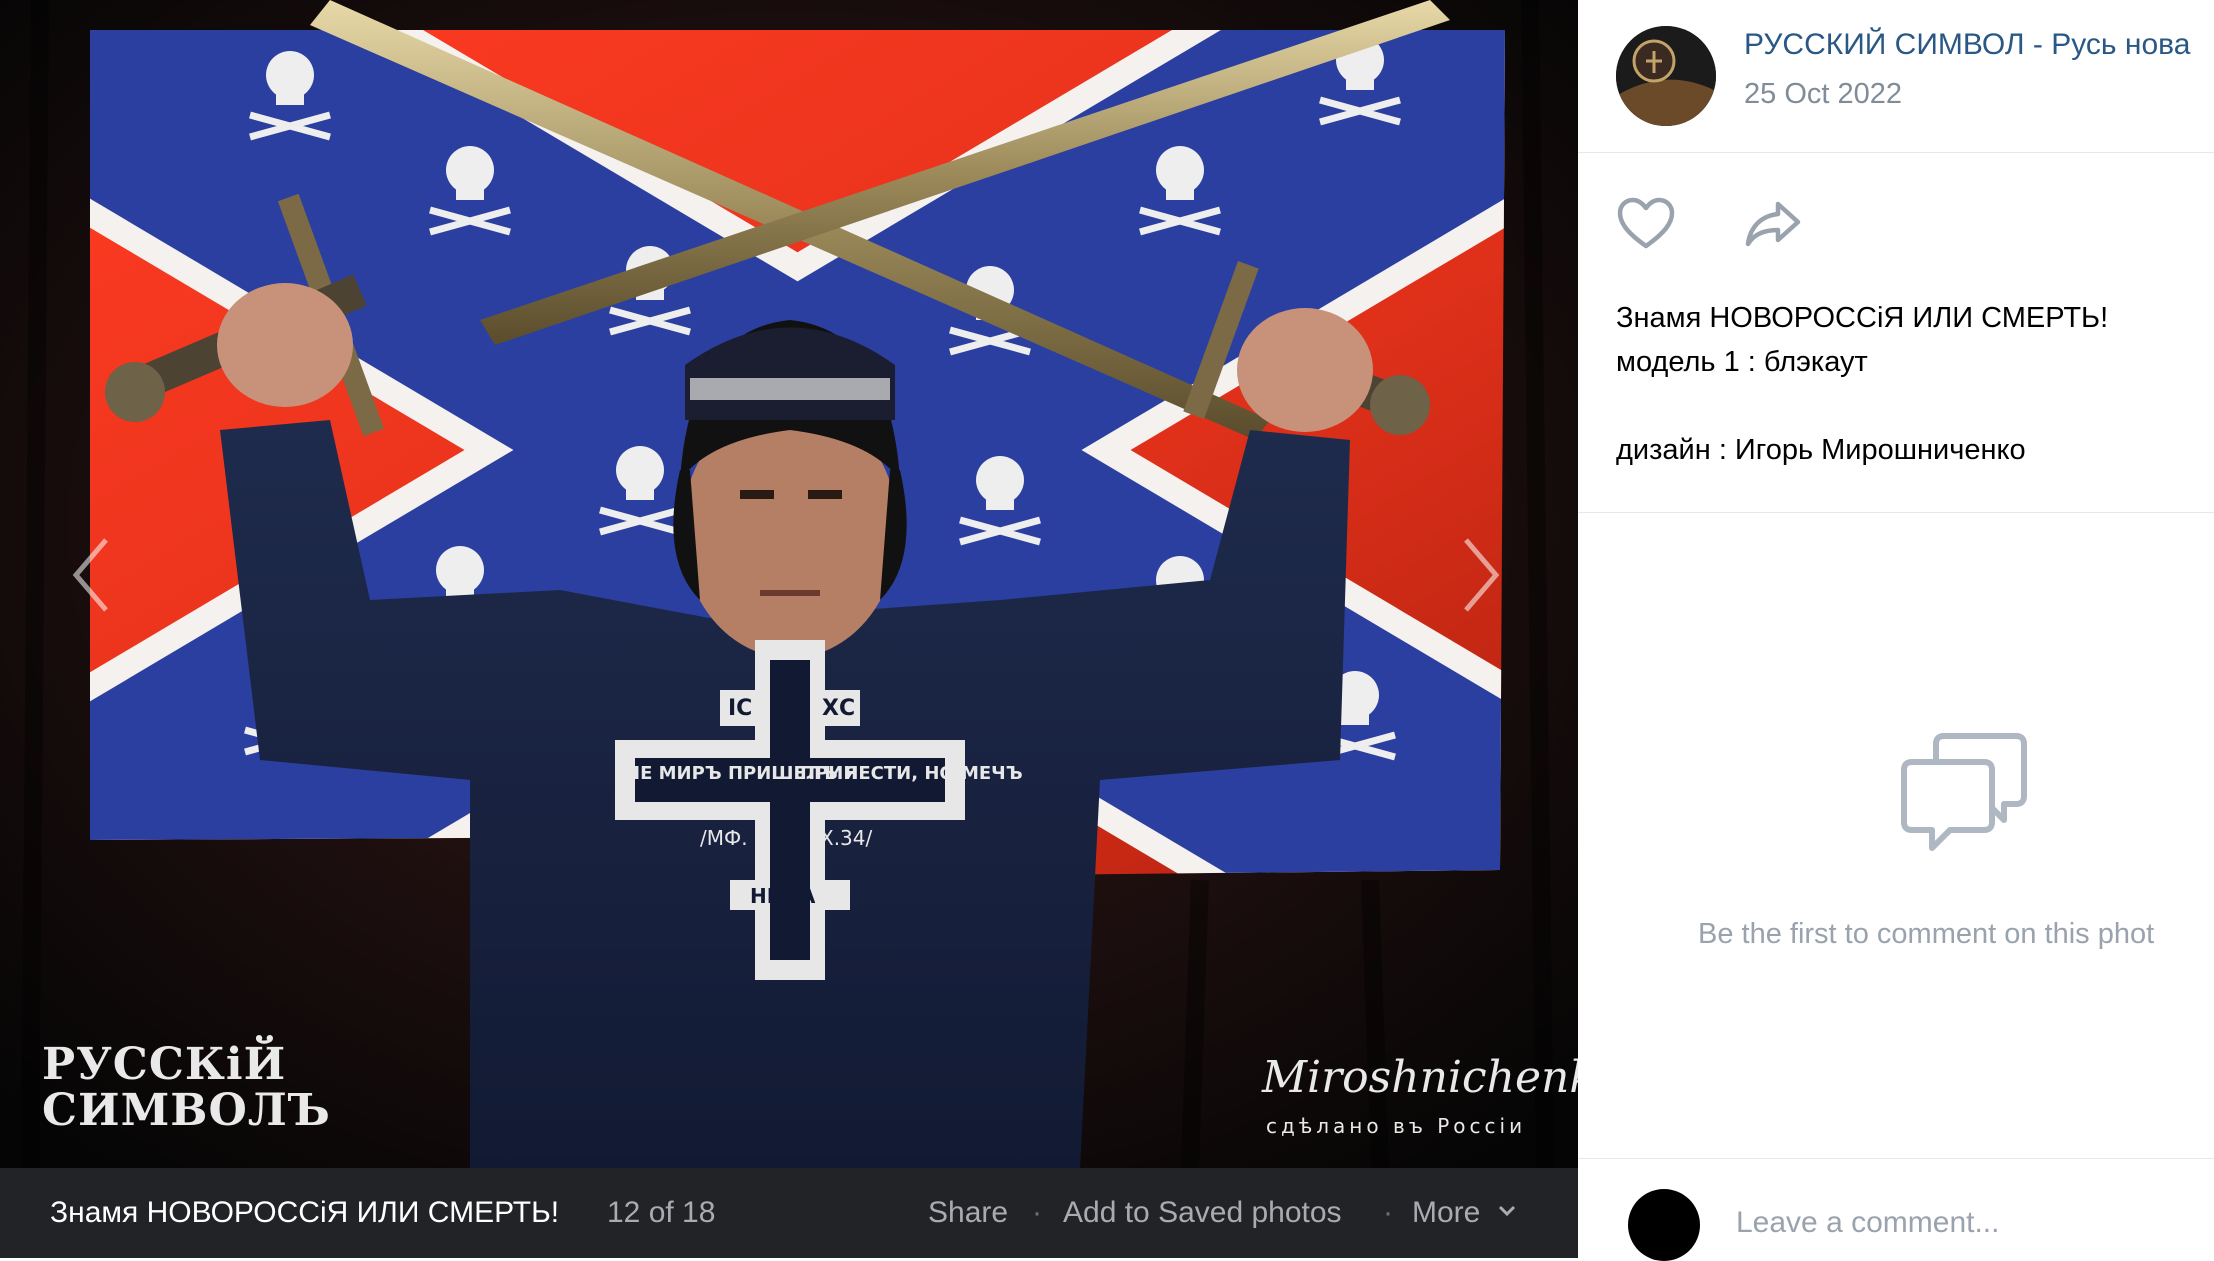  I want to click on shirt-text-top-left: ІС, so click(740, 708).